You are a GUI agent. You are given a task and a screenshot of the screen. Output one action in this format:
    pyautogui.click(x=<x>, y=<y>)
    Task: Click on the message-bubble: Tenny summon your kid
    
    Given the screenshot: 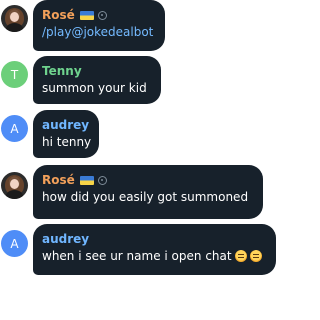 What is the action you would take?
    pyautogui.click(x=97, y=80)
    